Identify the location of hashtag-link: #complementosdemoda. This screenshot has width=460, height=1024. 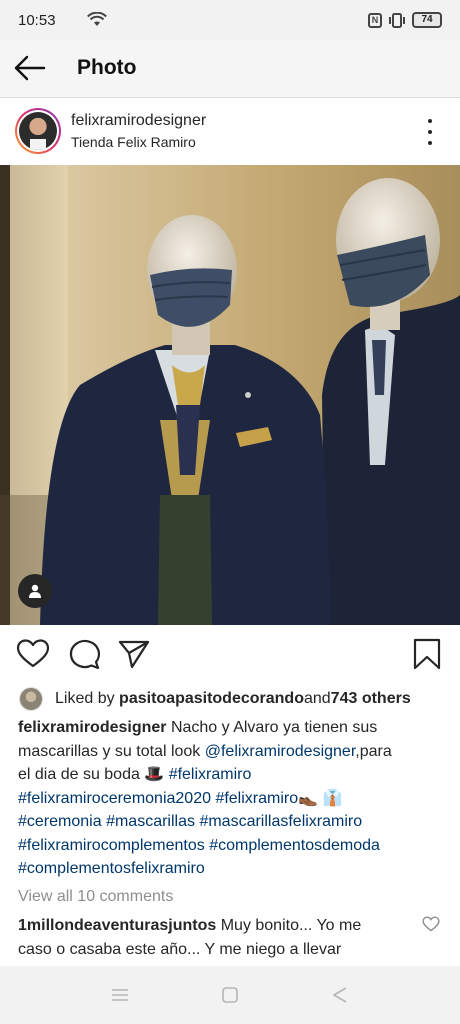
(294, 845).